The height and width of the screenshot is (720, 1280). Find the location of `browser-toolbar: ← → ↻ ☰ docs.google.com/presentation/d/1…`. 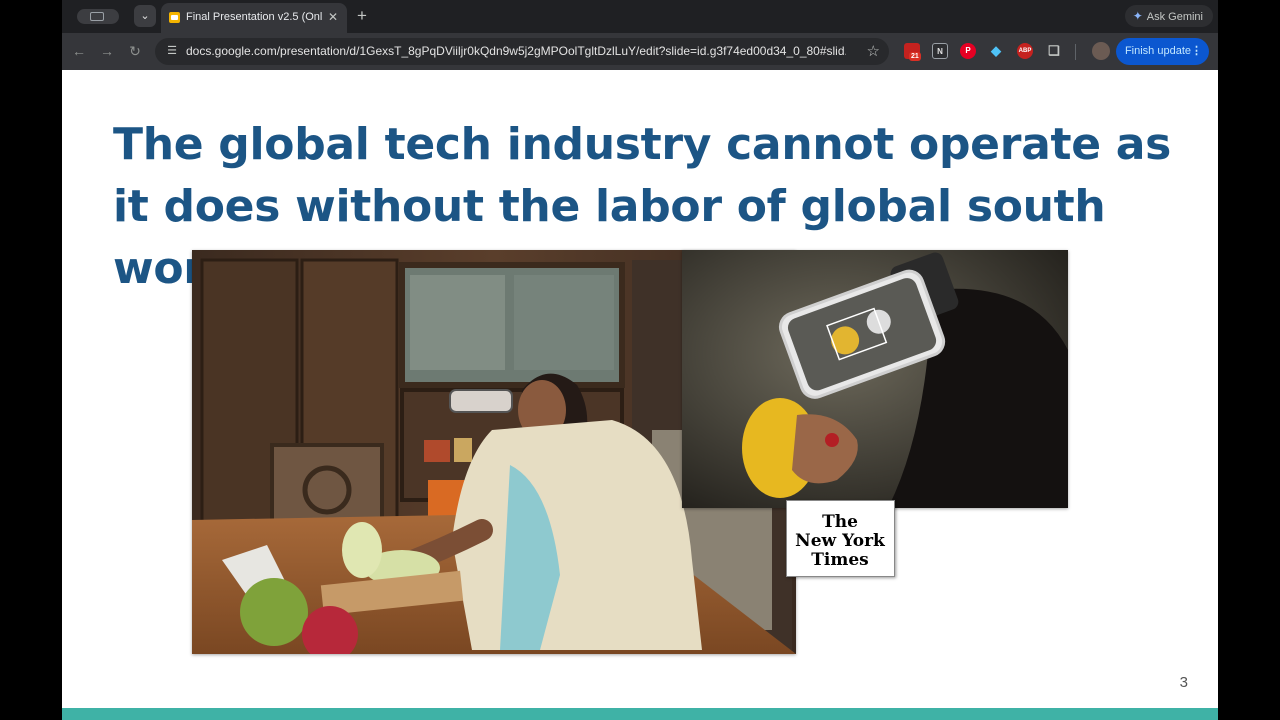

browser-toolbar: ← → ↻ ☰ docs.google.com/presentation/d/1… is located at coordinates (640, 51).